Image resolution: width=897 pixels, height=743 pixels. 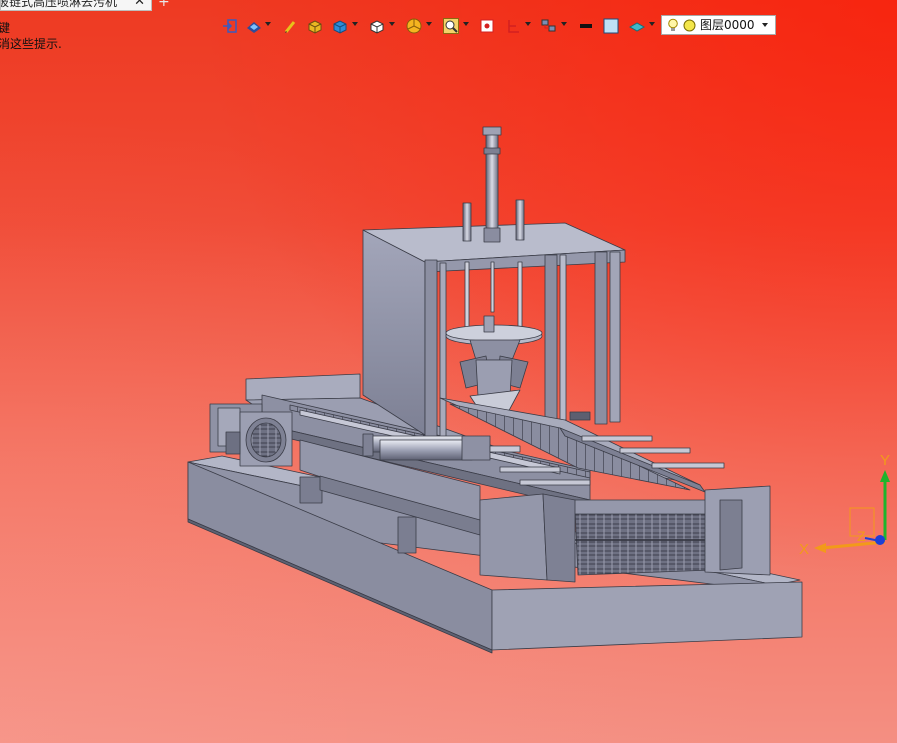 I want to click on z-axis-label: Z, so click(x=861, y=536).